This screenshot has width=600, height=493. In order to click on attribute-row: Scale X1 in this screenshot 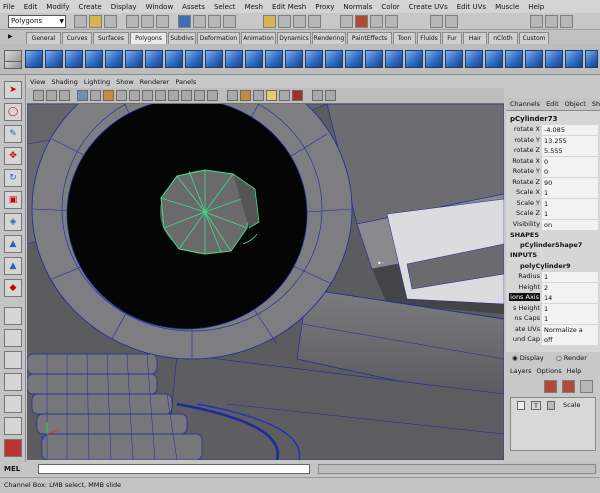, I will do `click(552, 193)`.